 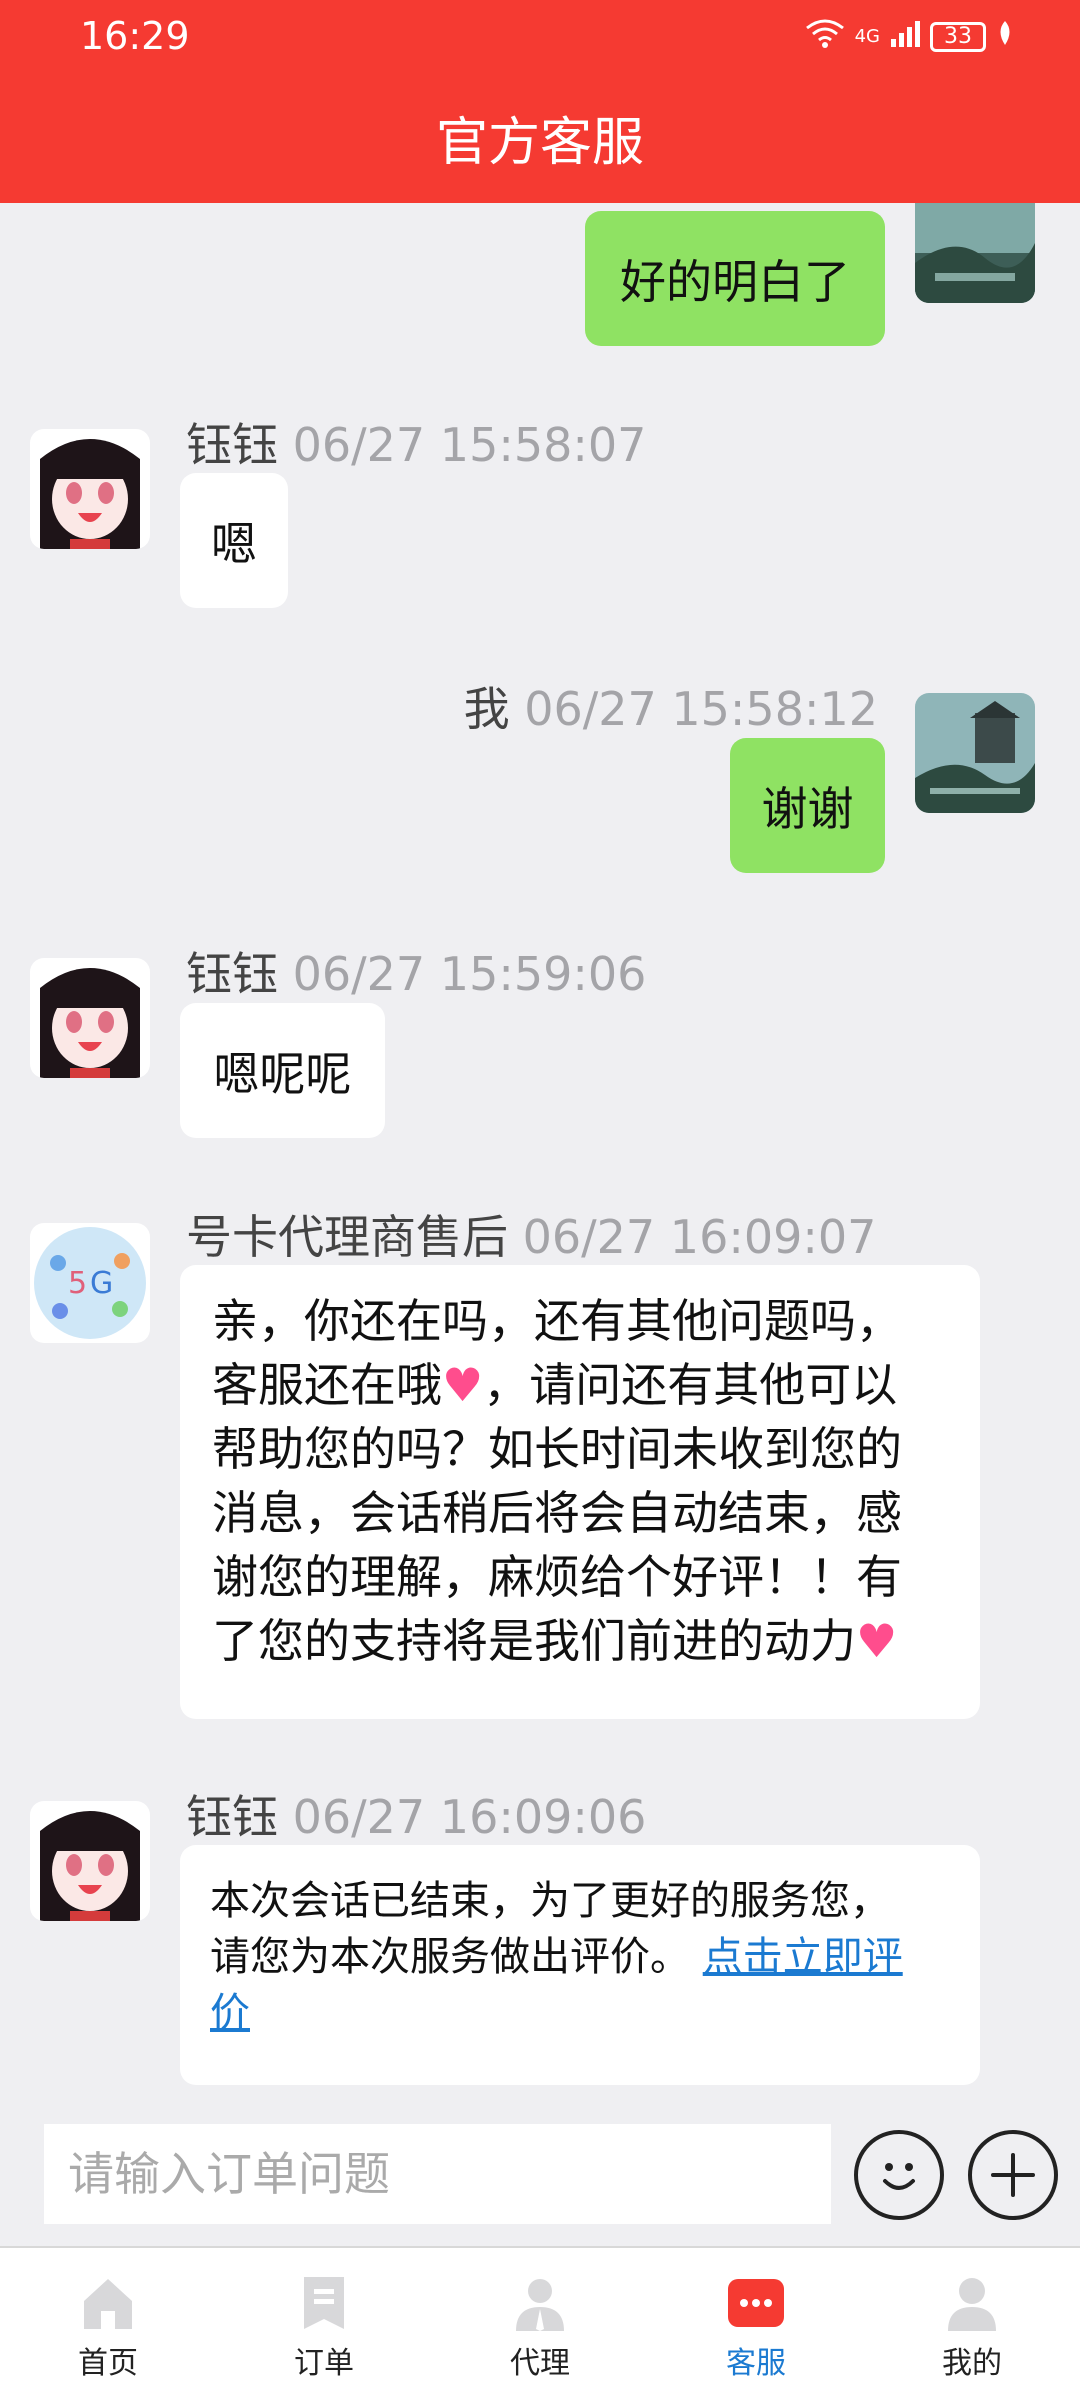 I want to click on message-text: 谢谢, so click(x=807, y=808).